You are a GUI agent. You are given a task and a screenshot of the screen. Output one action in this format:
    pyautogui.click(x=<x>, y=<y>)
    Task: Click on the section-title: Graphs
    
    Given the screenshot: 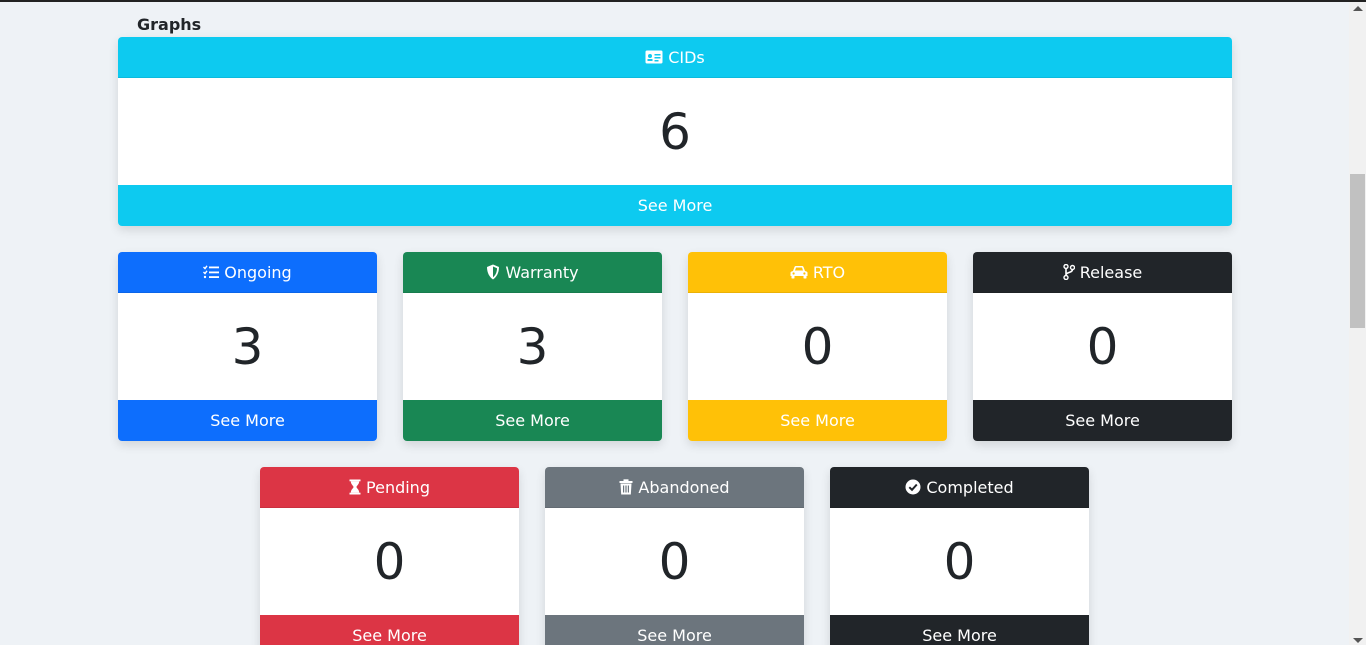 What is the action you would take?
    pyautogui.click(x=169, y=24)
    